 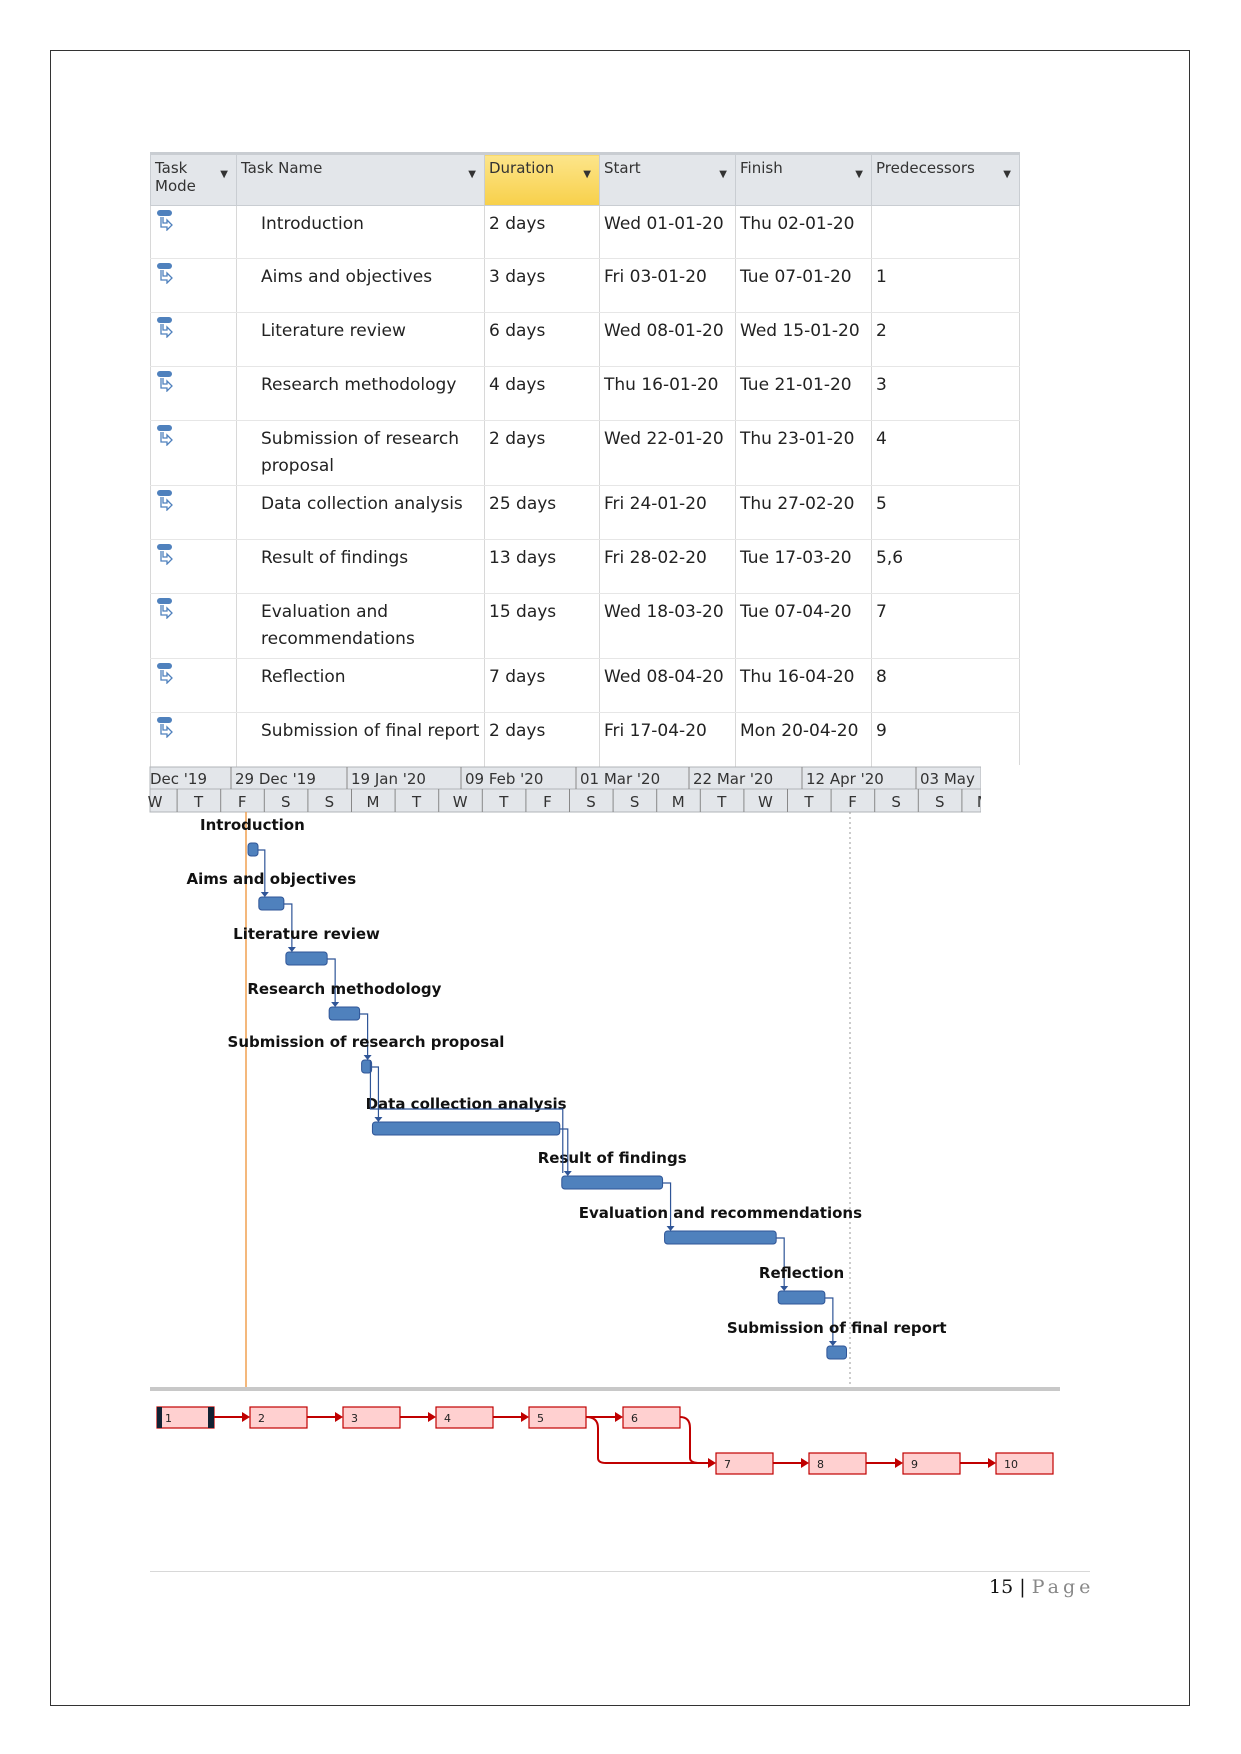 I want to click on footer-divider, so click(x=620, y=1571).